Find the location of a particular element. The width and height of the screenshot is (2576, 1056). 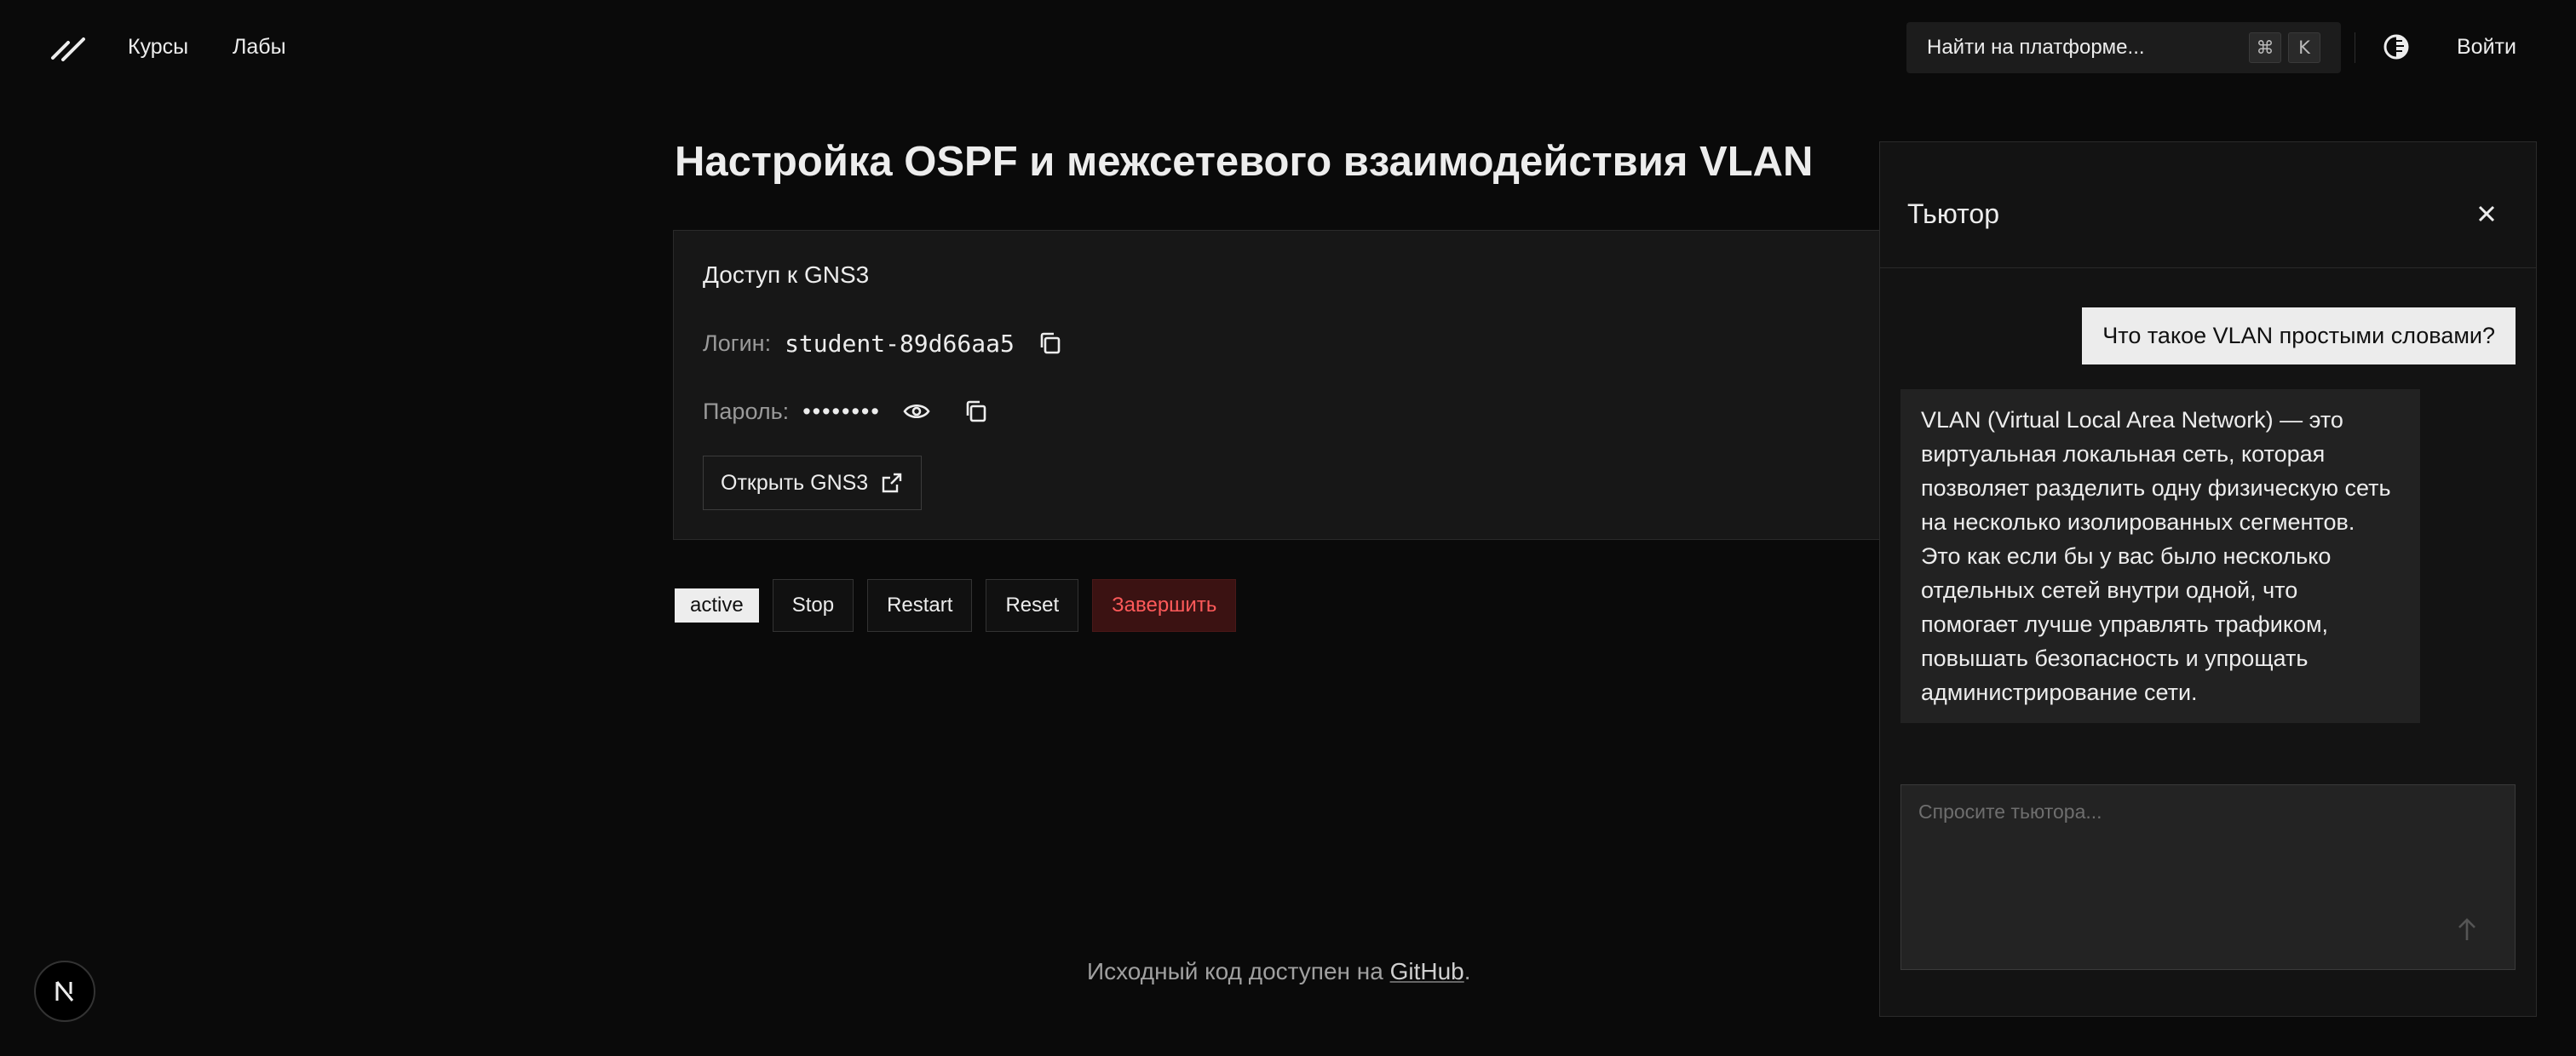

copy-login-icon is located at coordinates (1050, 343).